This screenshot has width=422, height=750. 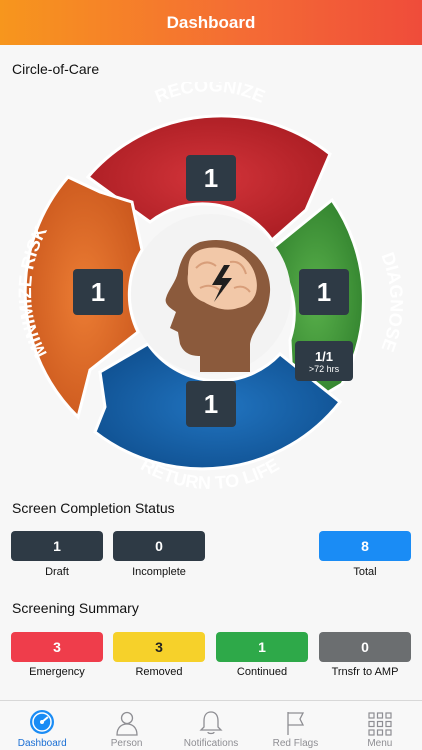 I want to click on summary-title: Screening Summary, so click(x=75, y=608).